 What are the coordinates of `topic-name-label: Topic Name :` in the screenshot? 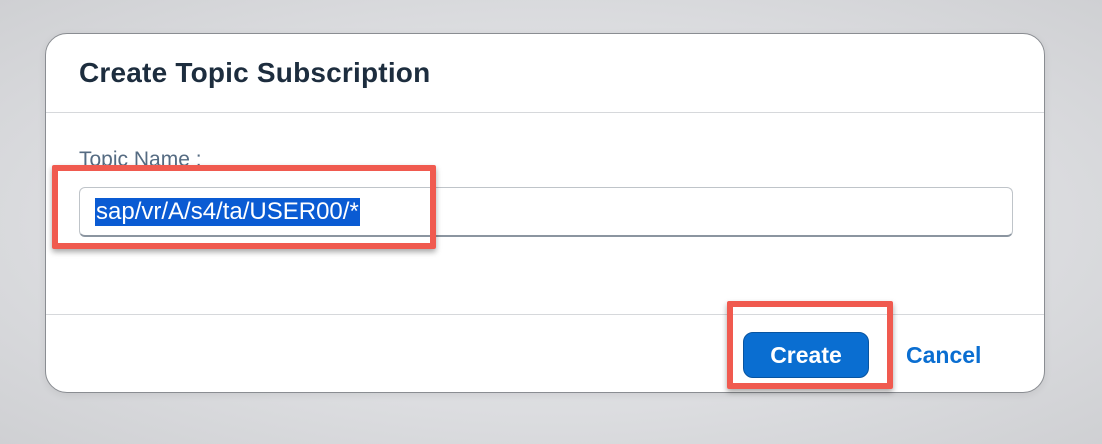 It's located at (140, 159).